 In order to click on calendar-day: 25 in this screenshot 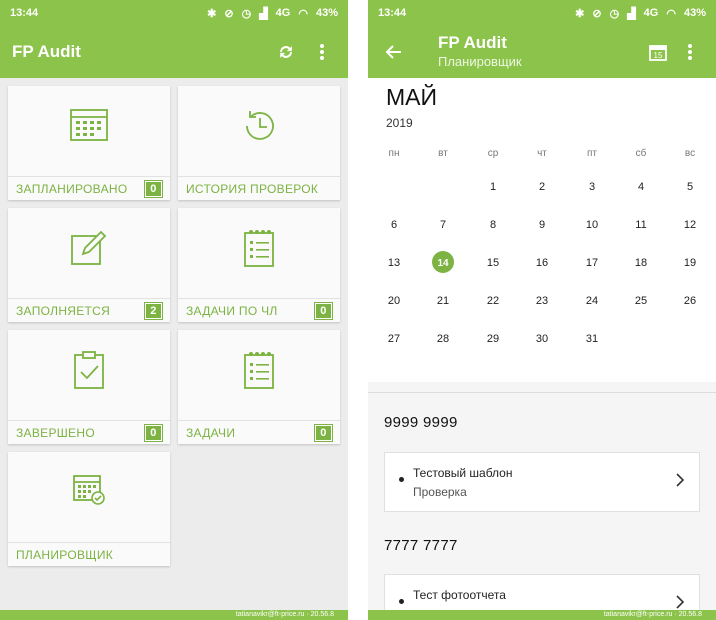, I will do `click(641, 301)`.